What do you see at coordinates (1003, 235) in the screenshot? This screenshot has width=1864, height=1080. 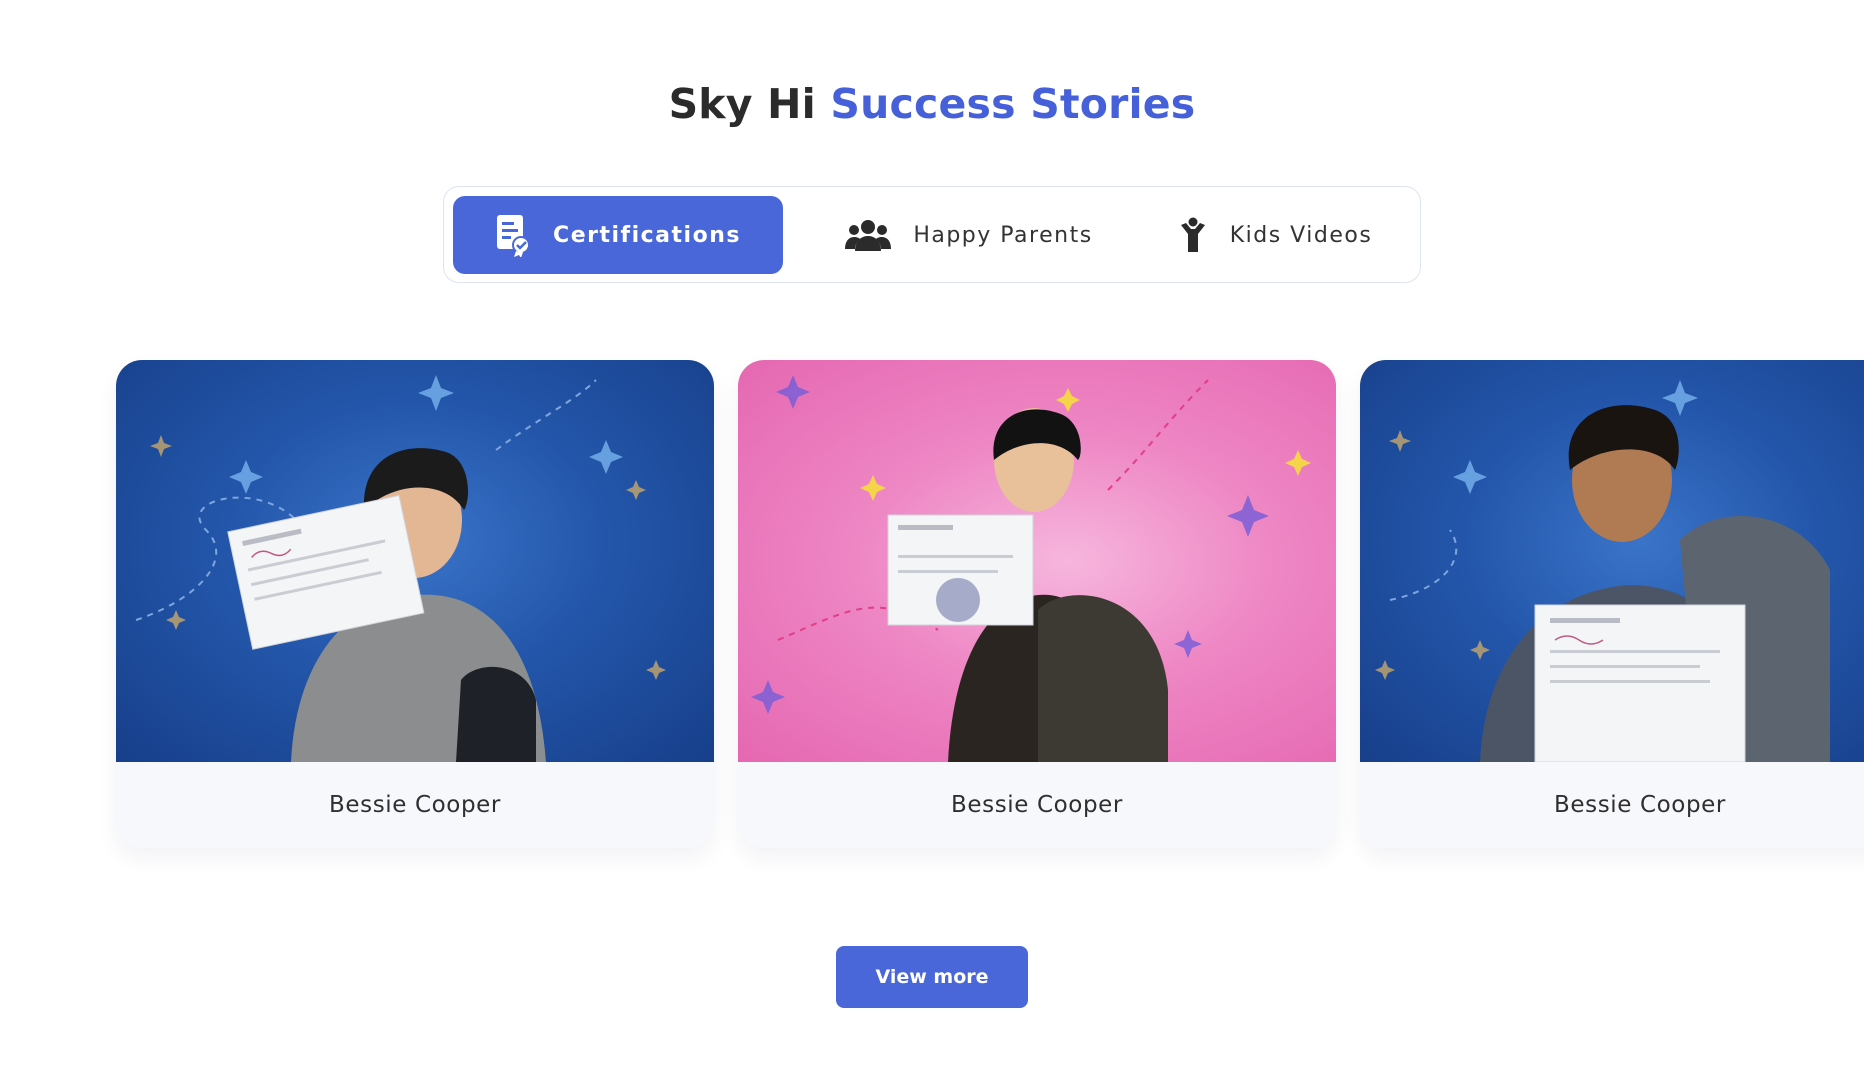 I see `tab-label: Happy Parents` at bounding box center [1003, 235].